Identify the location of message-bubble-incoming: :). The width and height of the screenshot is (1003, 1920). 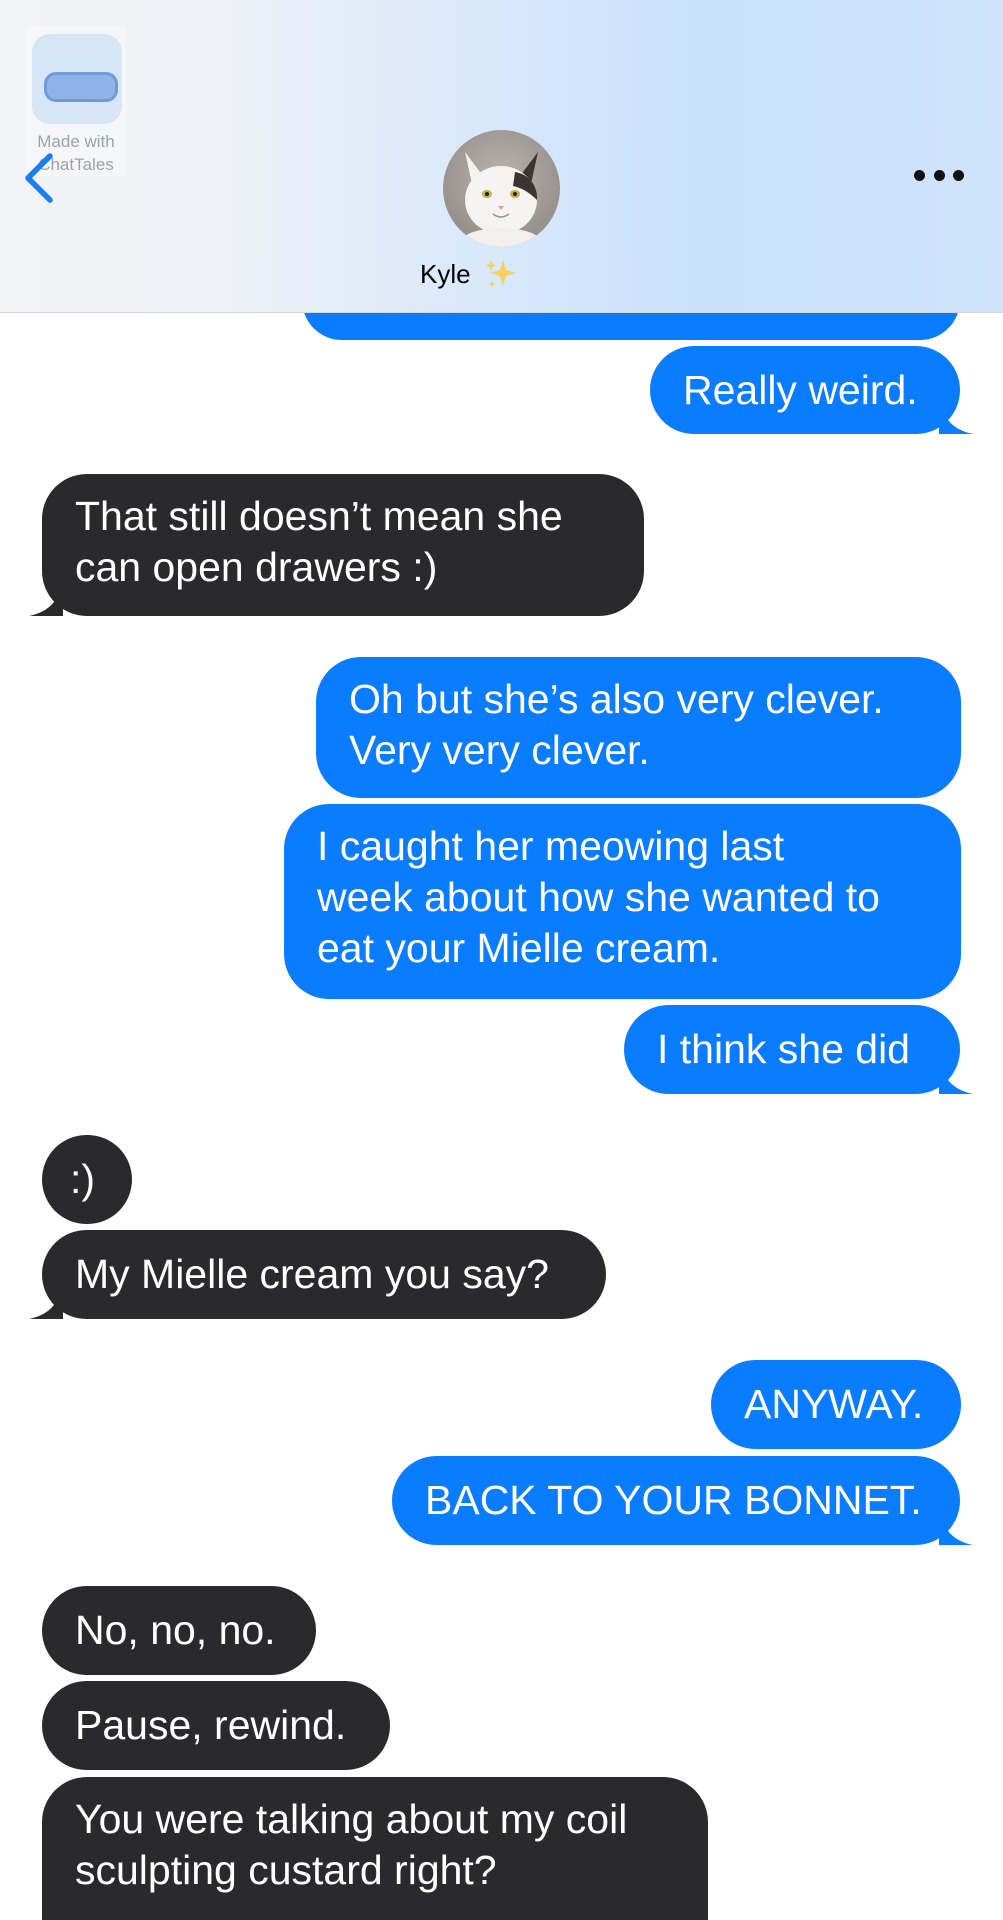
(87, 1179).